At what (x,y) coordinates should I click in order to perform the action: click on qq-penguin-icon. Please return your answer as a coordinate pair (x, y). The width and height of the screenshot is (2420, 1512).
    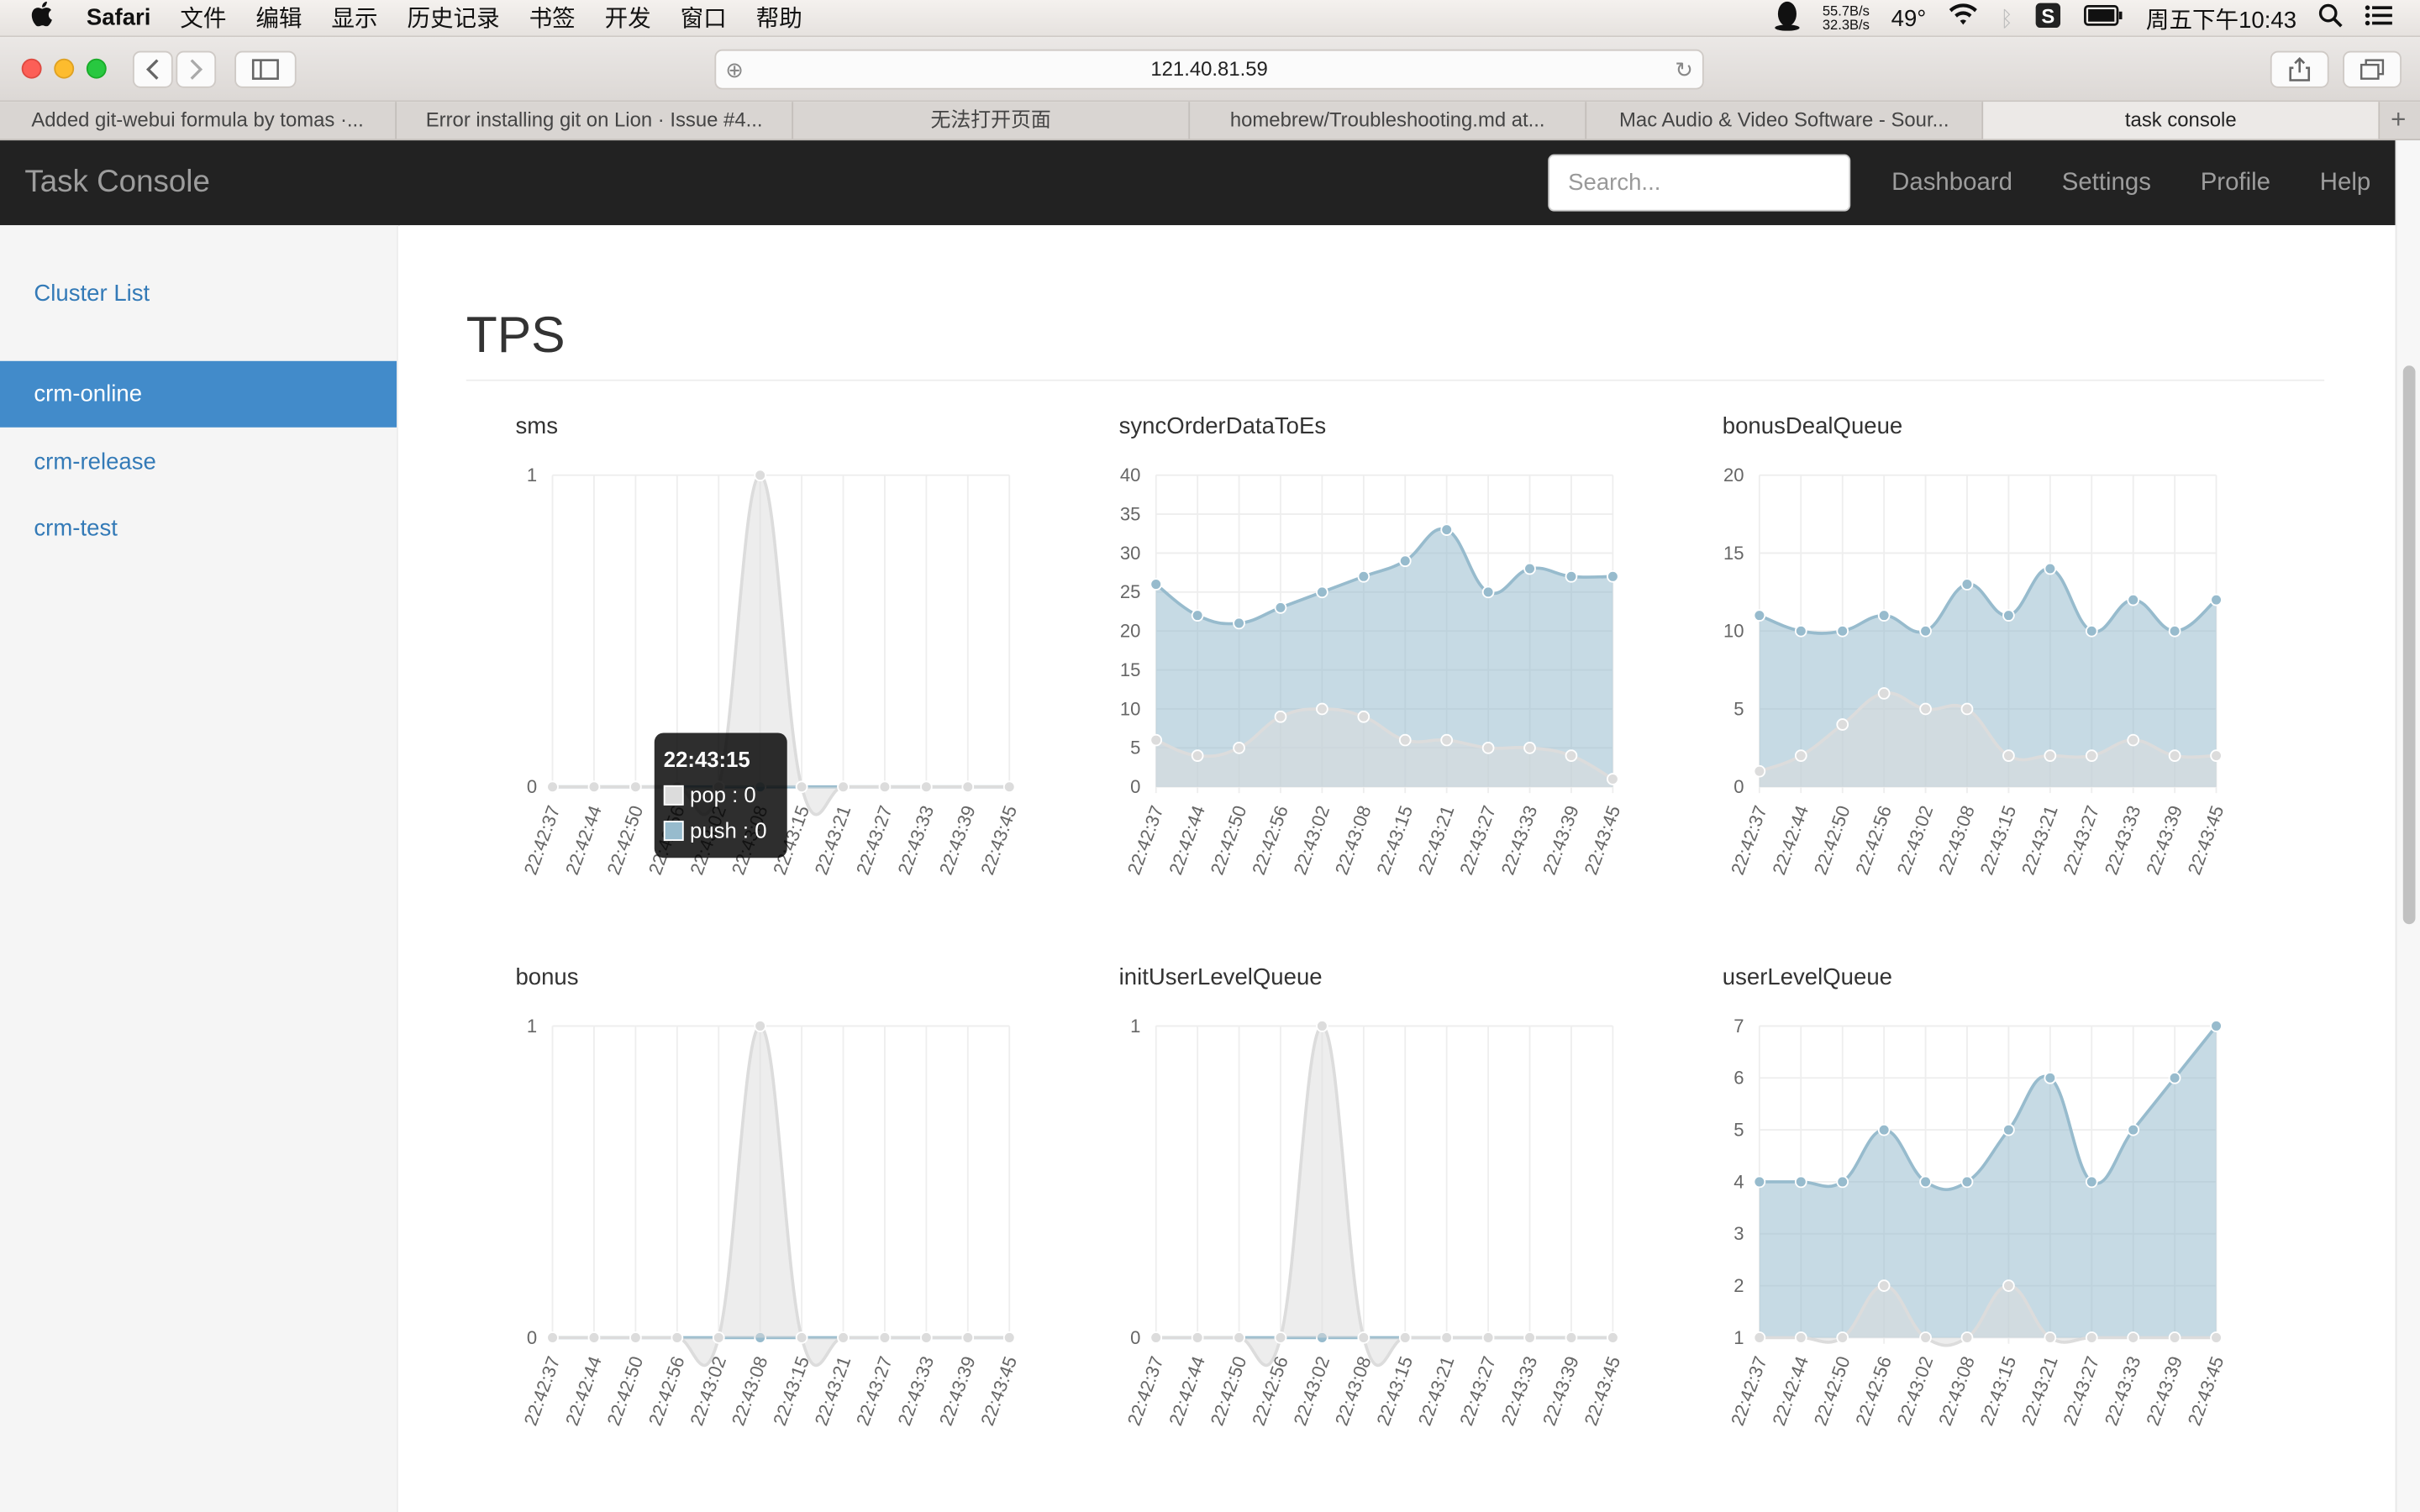
    Looking at the image, I should click on (1787, 18).